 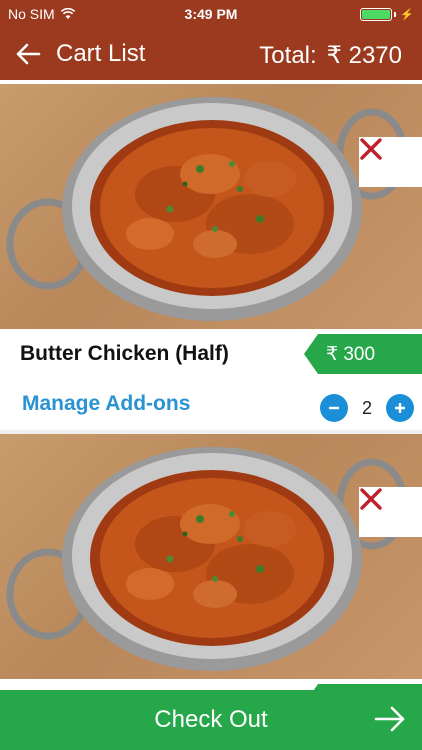 I want to click on increase-quantity-button, so click(x=400, y=408).